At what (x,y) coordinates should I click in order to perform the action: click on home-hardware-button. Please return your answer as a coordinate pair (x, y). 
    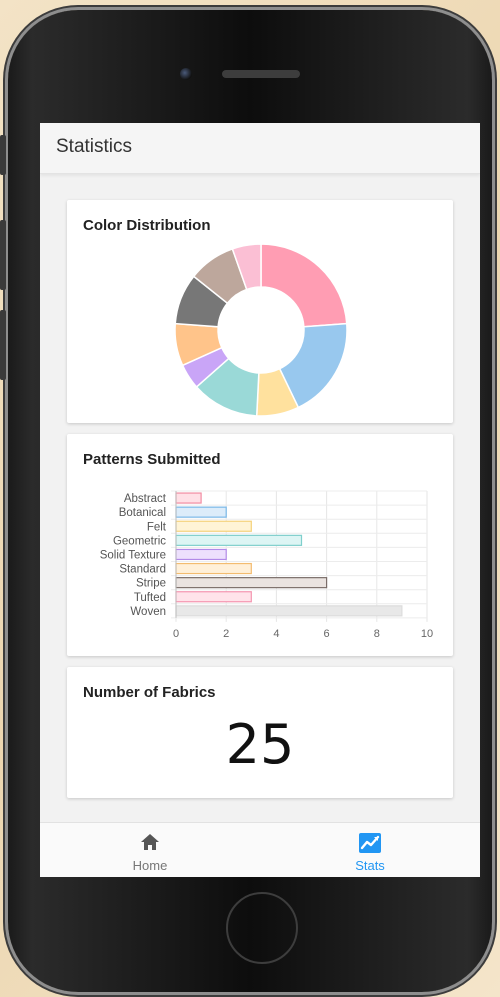
    Looking at the image, I should click on (262, 928).